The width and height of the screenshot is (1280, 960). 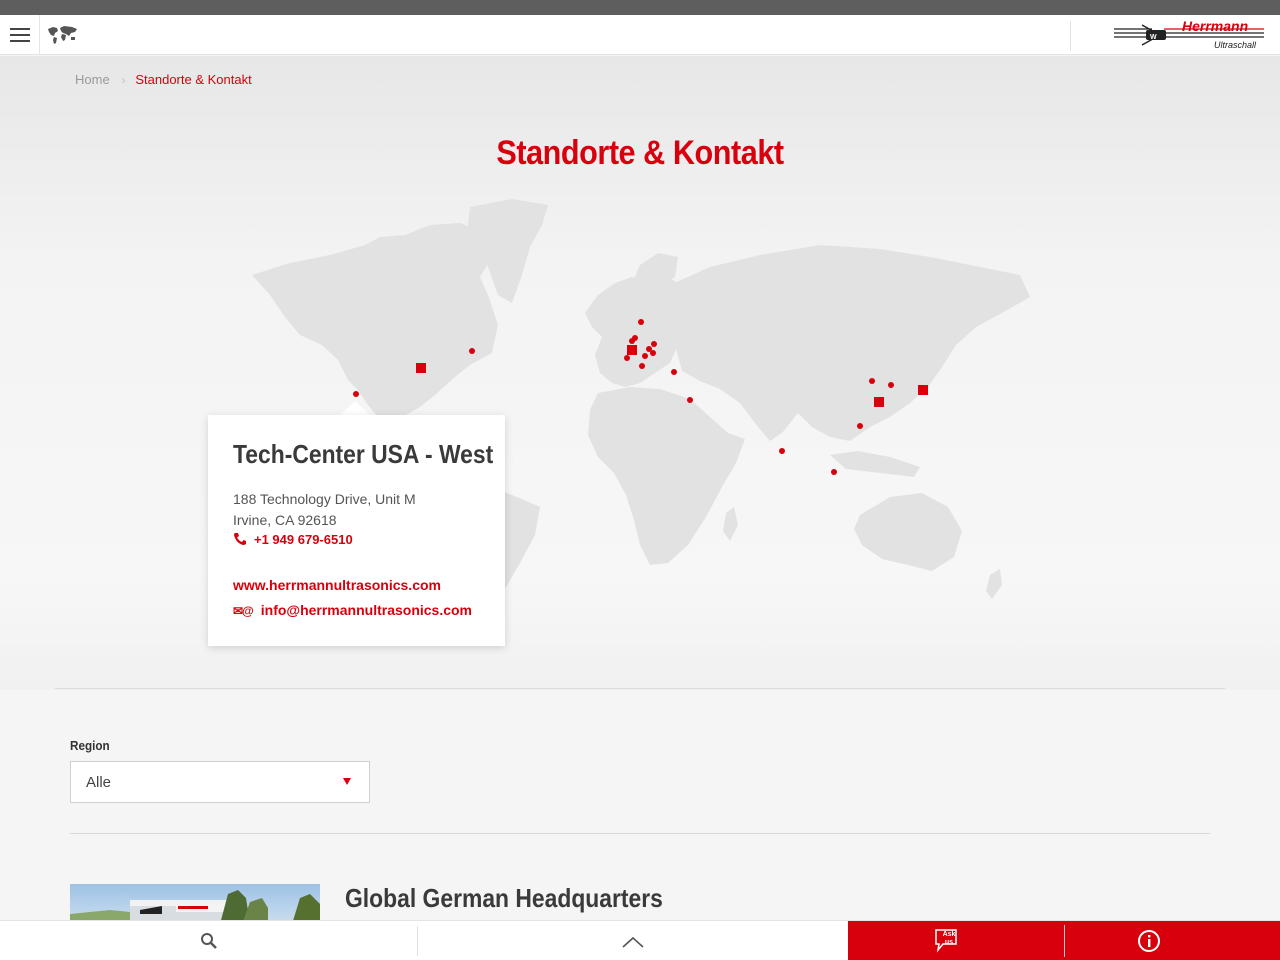 What do you see at coordinates (220, 782) in the screenshot?
I see `region-select: Alle` at bounding box center [220, 782].